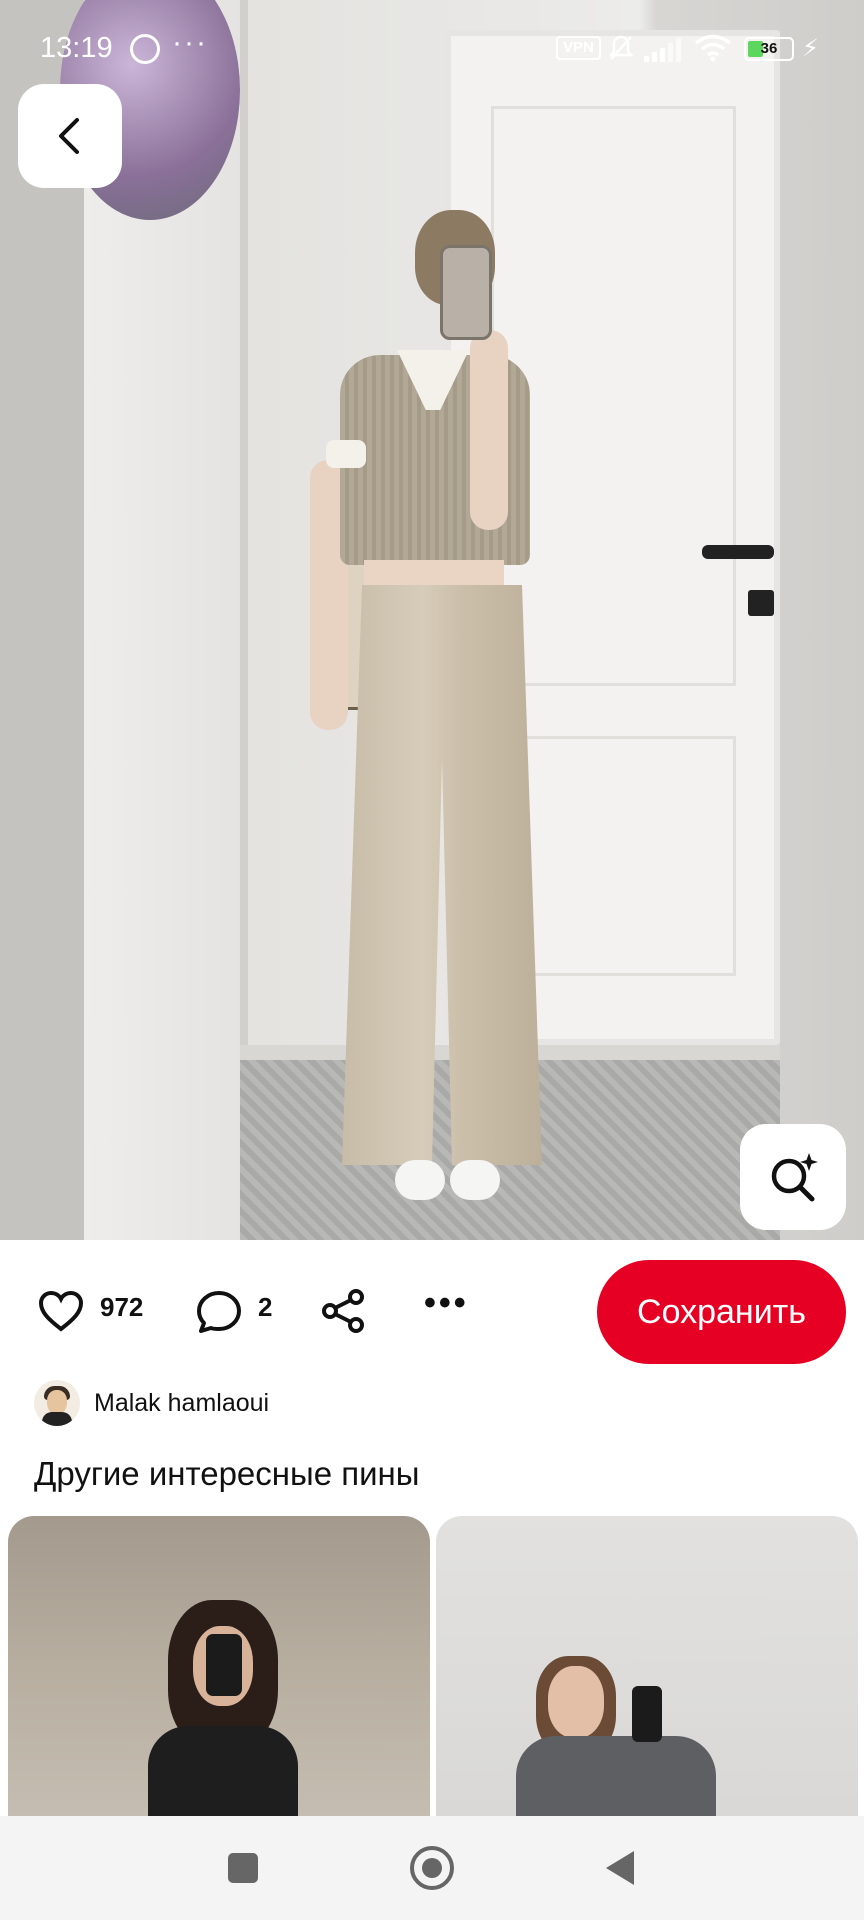 This screenshot has height=1920, width=864. I want to click on charging-bolt-icon: ⚡, so click(810, 48).